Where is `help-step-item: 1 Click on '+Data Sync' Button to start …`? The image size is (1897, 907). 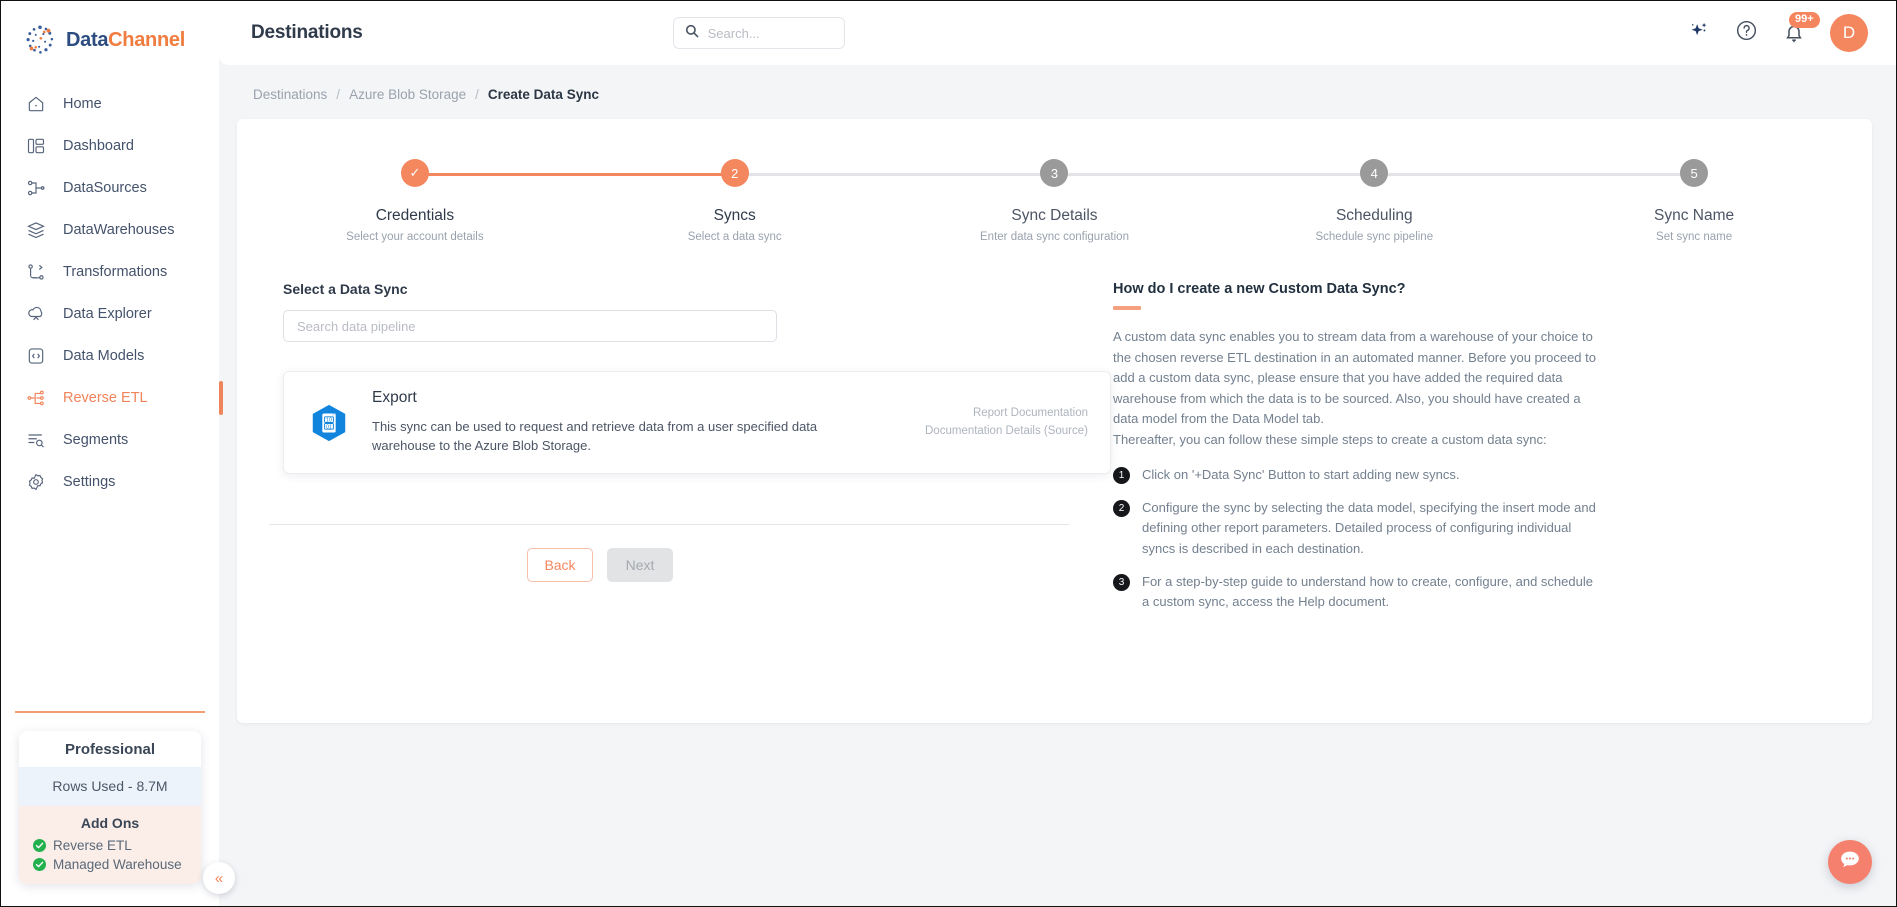
help-step-item: 1 Click on '+Data Sync' Button to start … is located at coordinates (1355, 475).